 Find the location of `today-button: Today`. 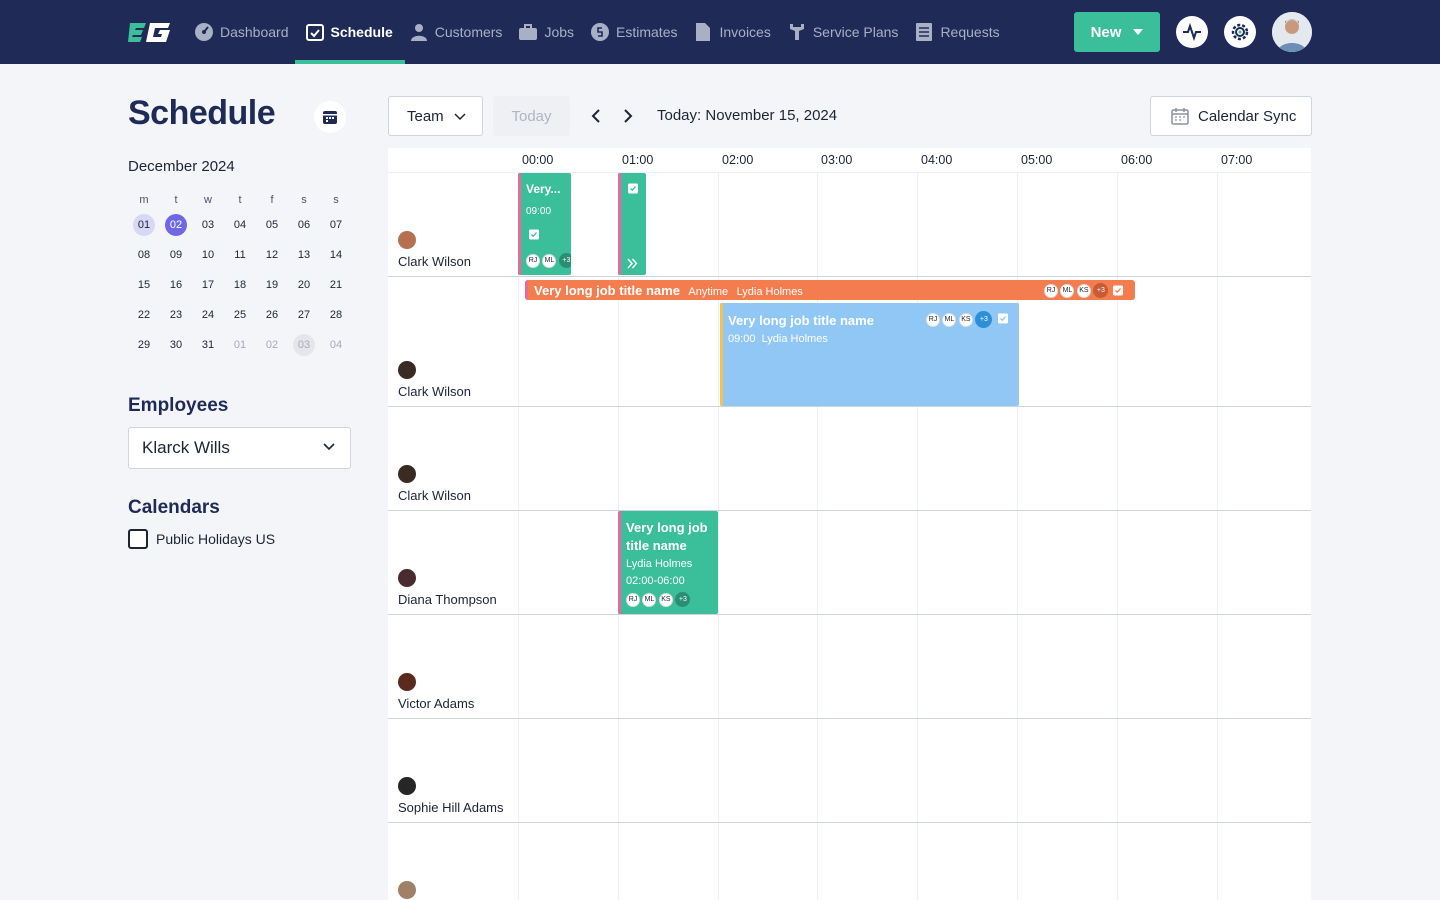

today-button: Today is located at coordinates (531, 116).